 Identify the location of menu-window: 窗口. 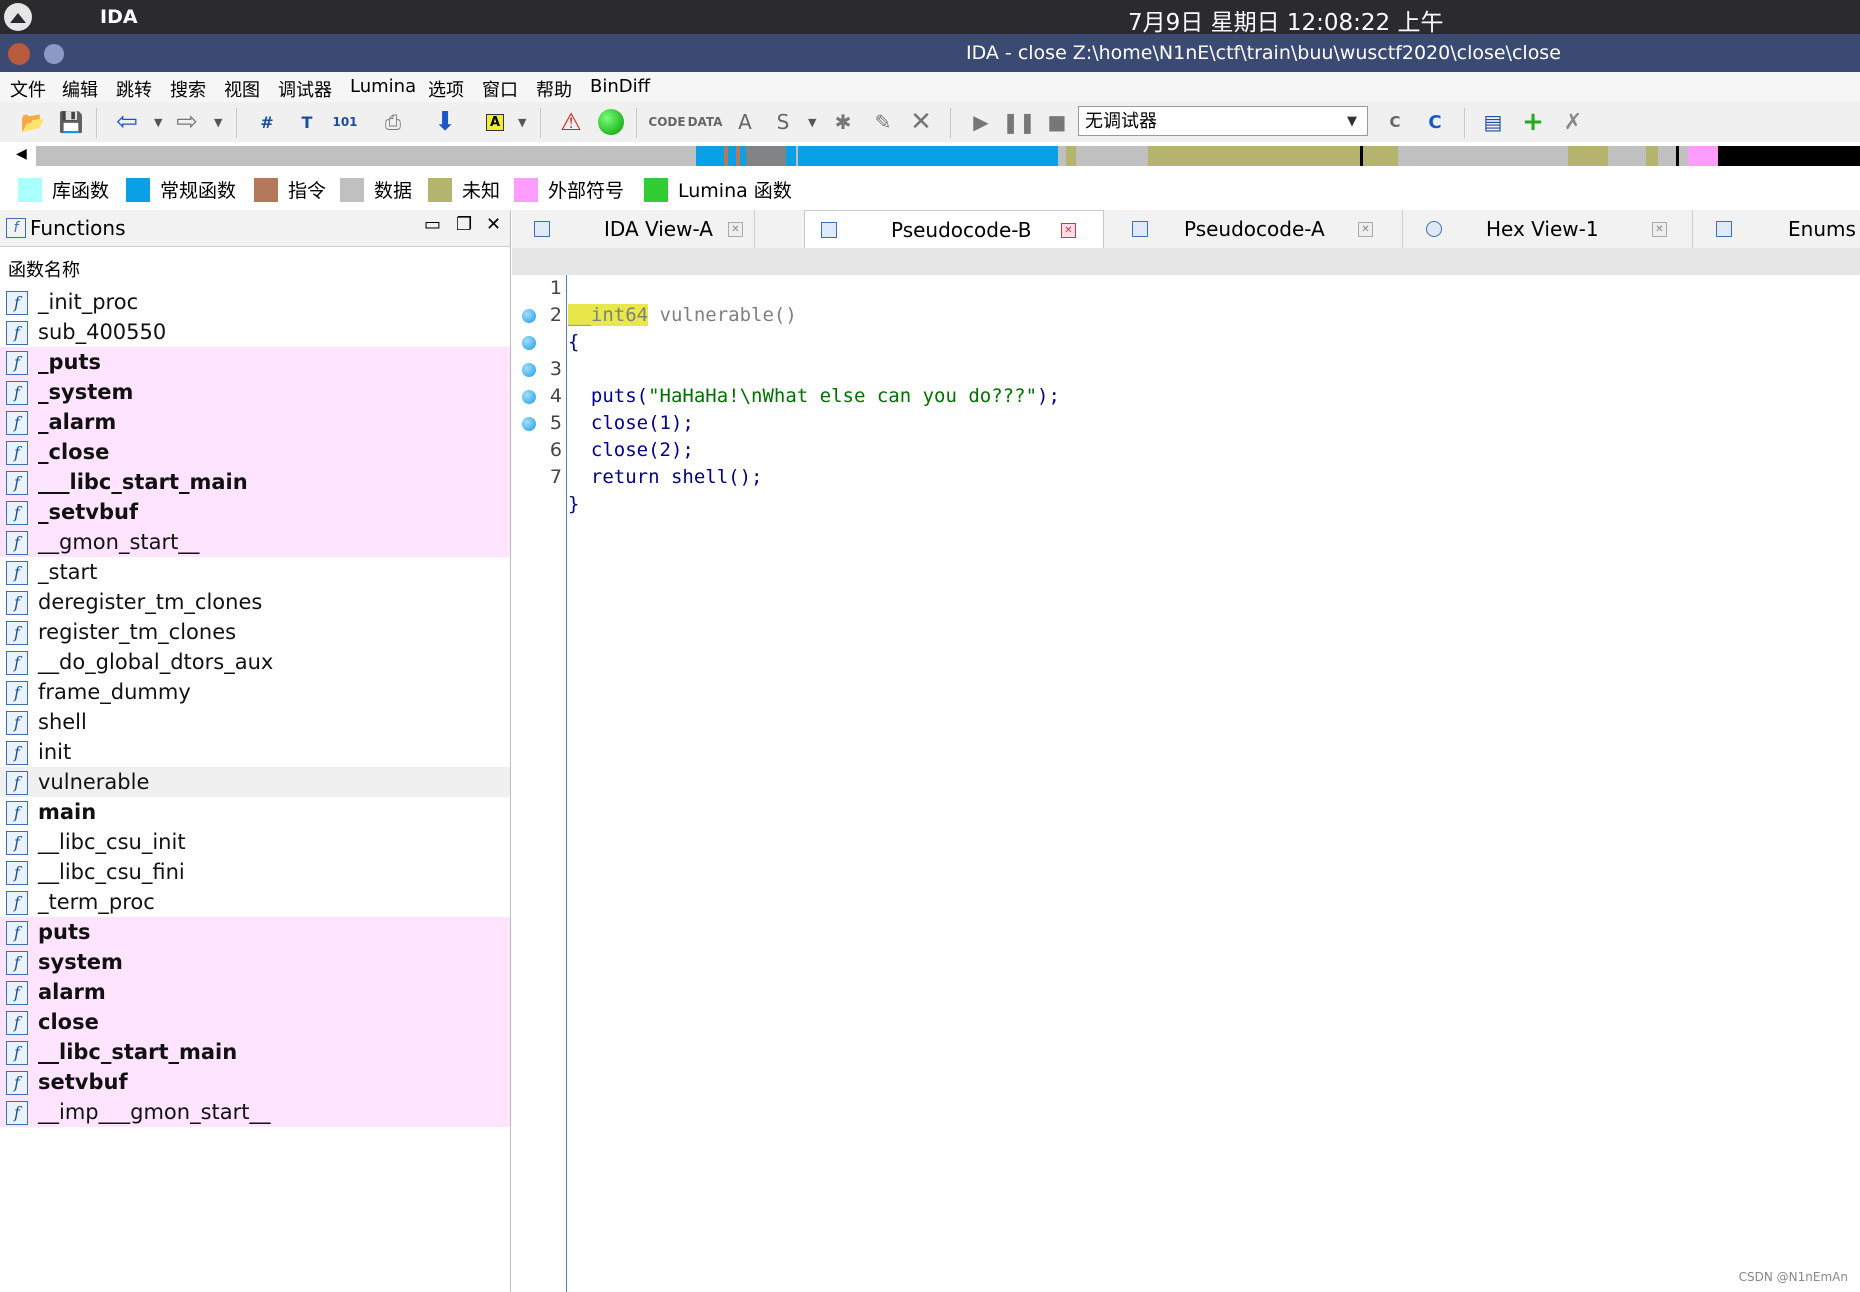
(500, 89).